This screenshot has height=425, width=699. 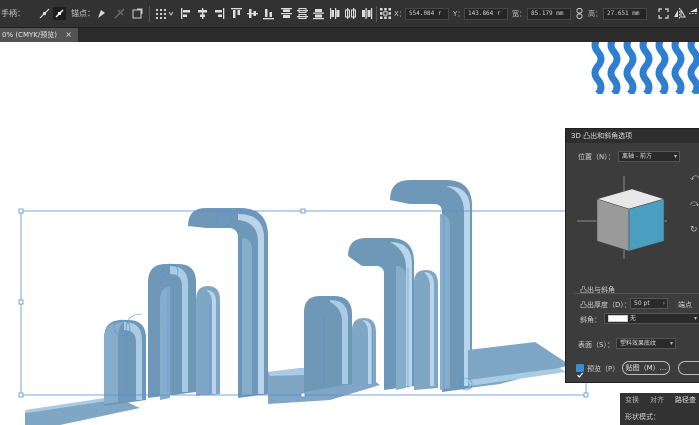 What do you see at coordinates (218, 13) in the screenshot?
I see `align-right-icon` at bounding box center [218, 13].